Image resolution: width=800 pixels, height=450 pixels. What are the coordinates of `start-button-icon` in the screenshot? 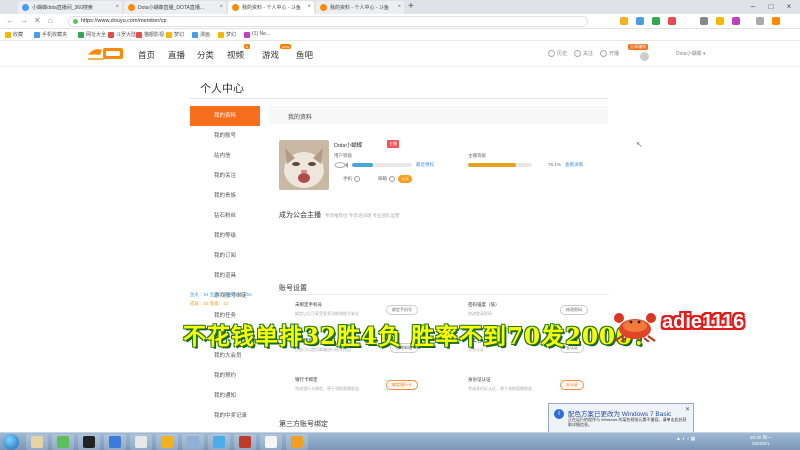 It's located at (11, 442).